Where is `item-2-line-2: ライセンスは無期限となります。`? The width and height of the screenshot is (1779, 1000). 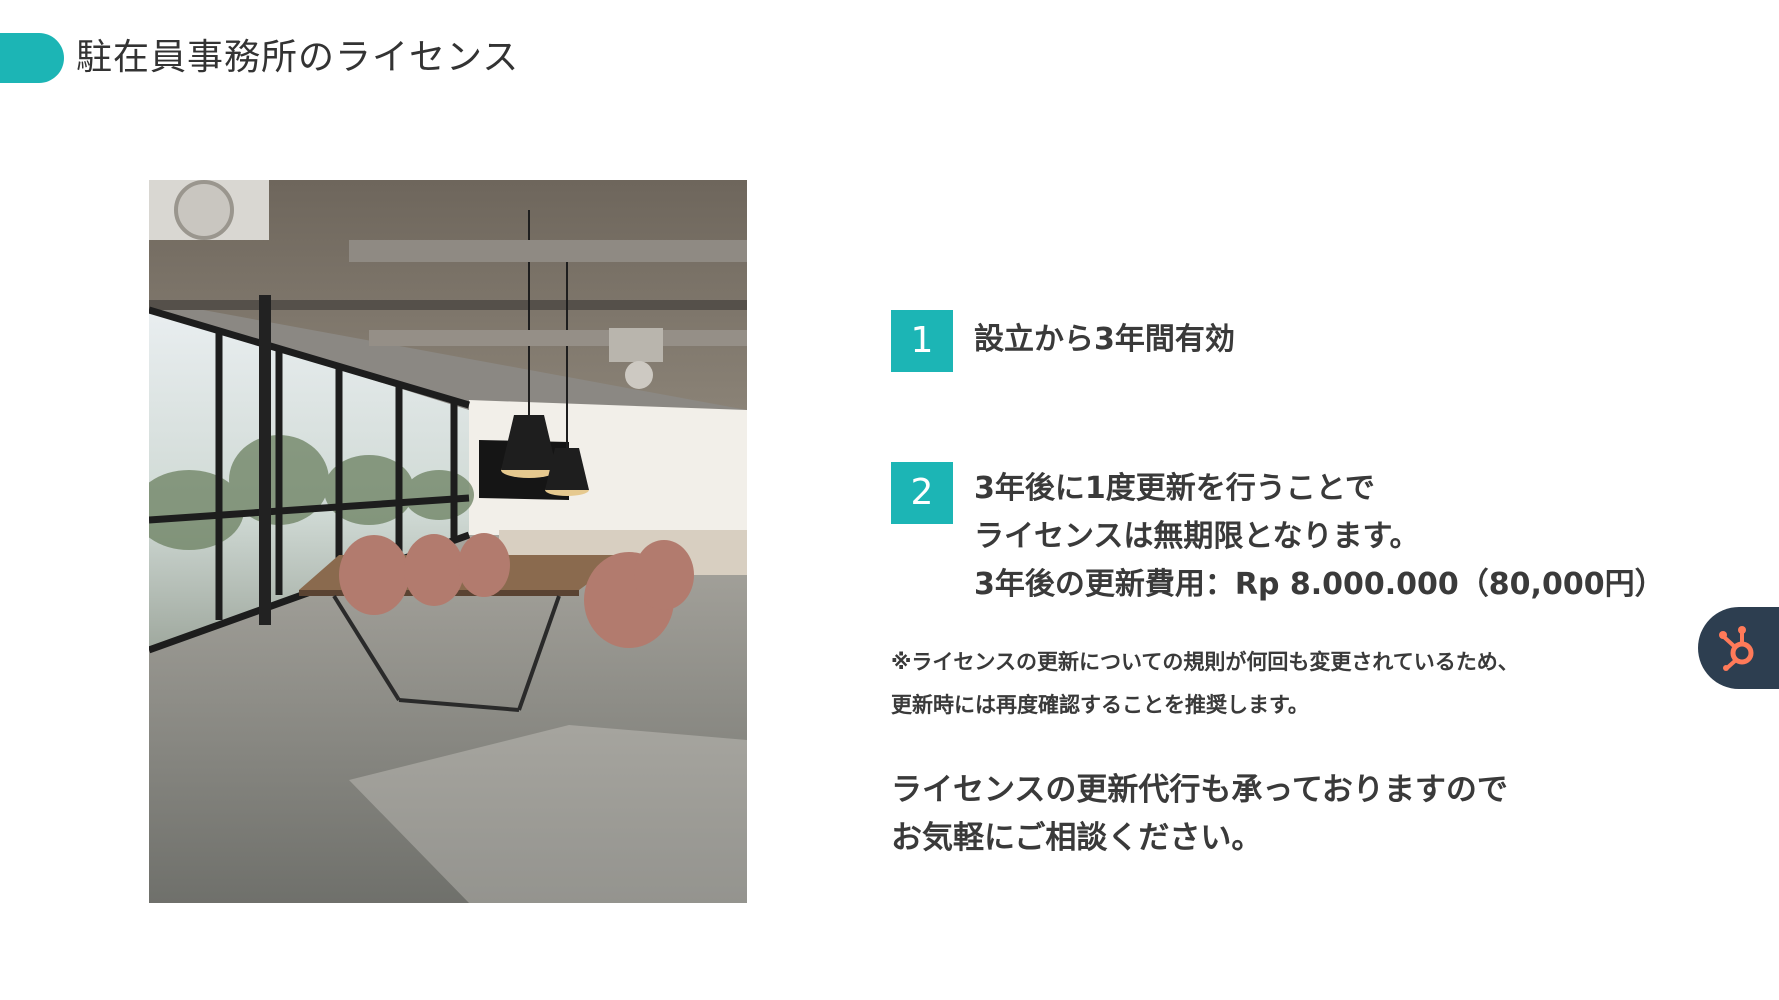 item-2-line-2: ライセンスは無期限となります。 is located at coordinates (1197, 536).